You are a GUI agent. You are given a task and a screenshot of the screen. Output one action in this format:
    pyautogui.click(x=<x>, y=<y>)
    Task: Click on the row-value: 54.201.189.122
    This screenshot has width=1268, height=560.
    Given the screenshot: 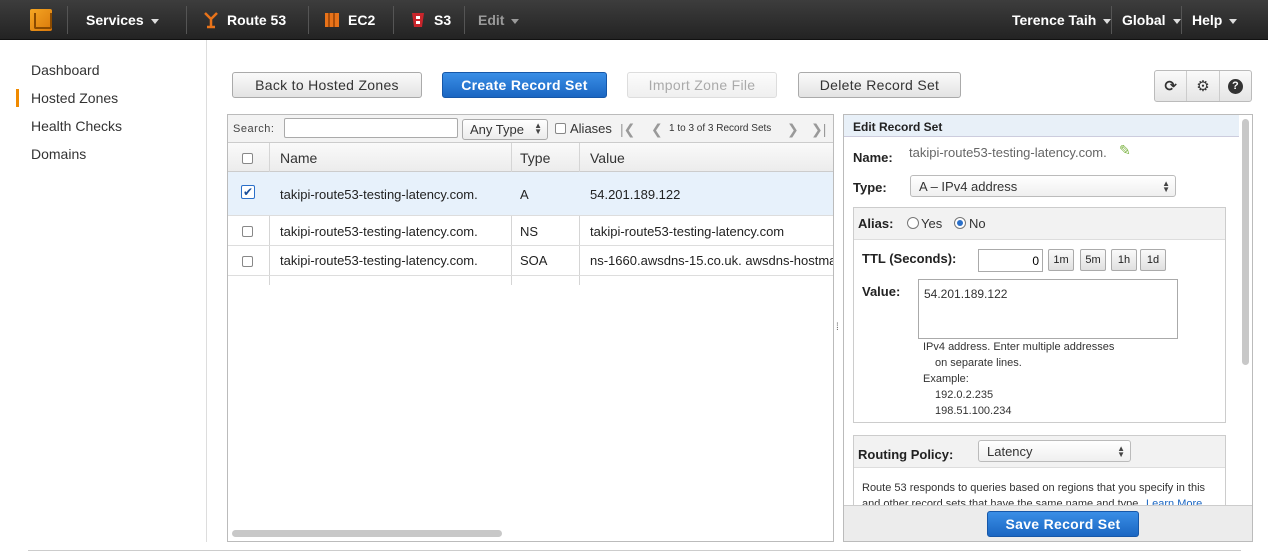 What is the action you would take?
    pyautogui.click(x=635, y=194)
    